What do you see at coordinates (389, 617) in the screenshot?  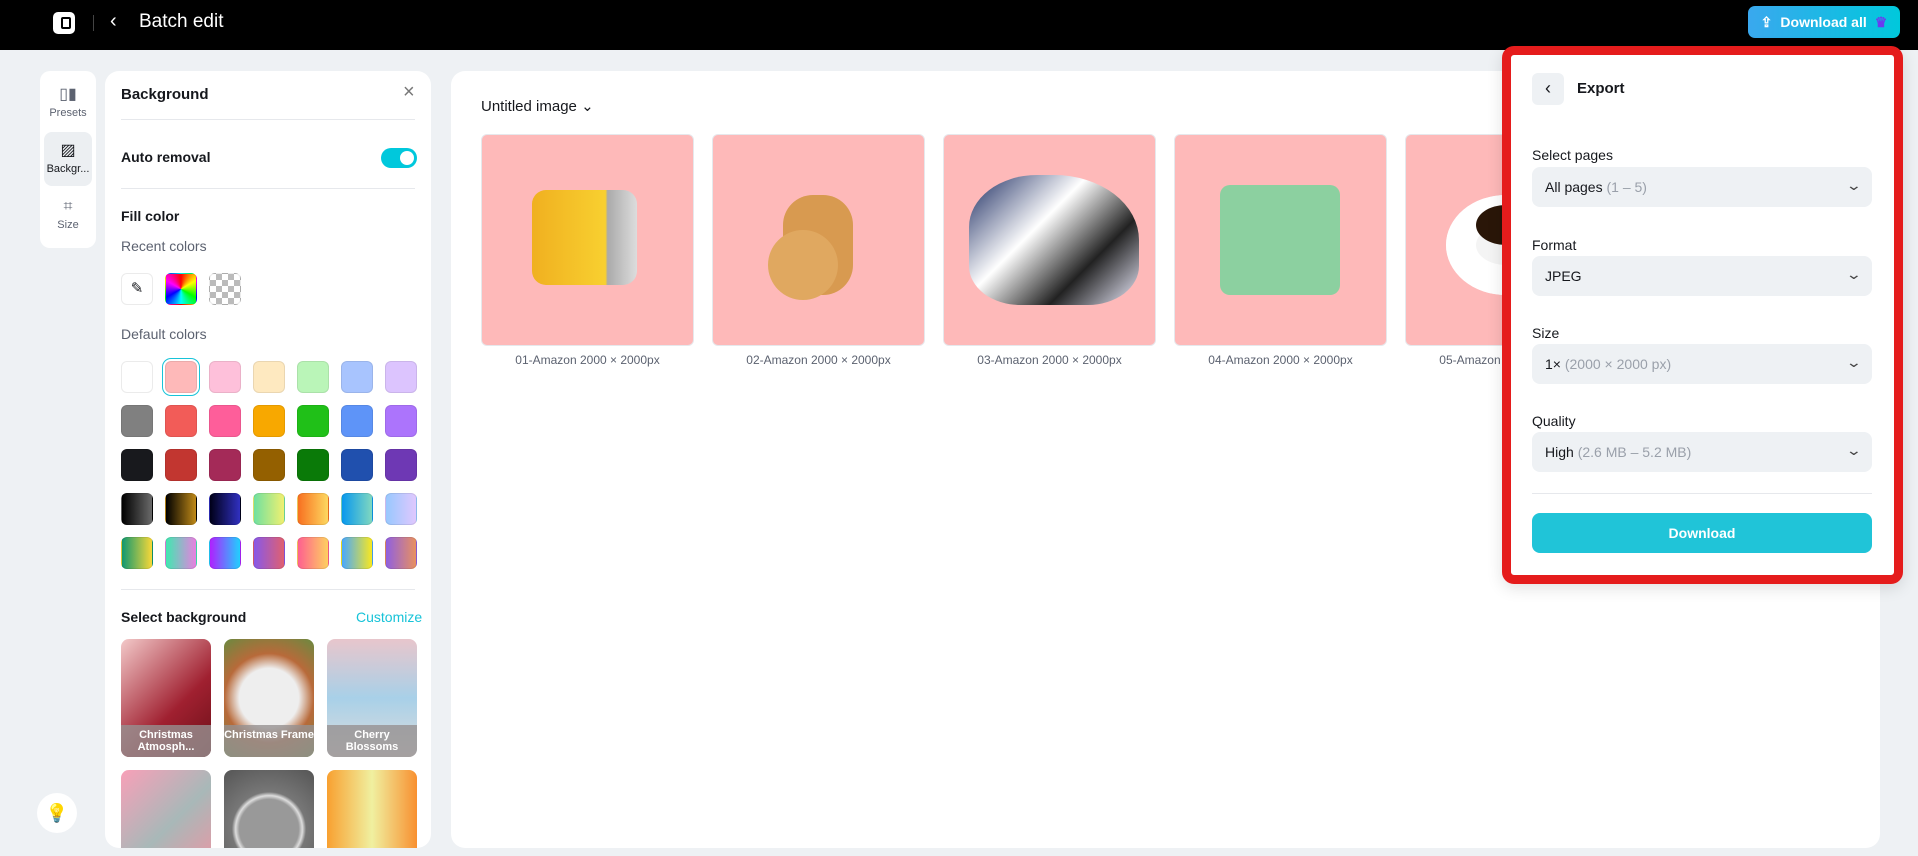 I see `customize-link: Customize` at bounding box center [389, 617].